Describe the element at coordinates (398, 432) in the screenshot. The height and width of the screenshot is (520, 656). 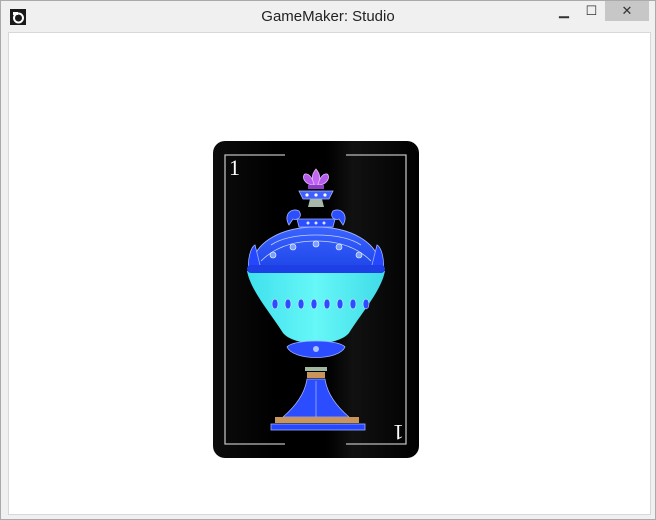
I see `card-rank-bottom: 1` at that location.